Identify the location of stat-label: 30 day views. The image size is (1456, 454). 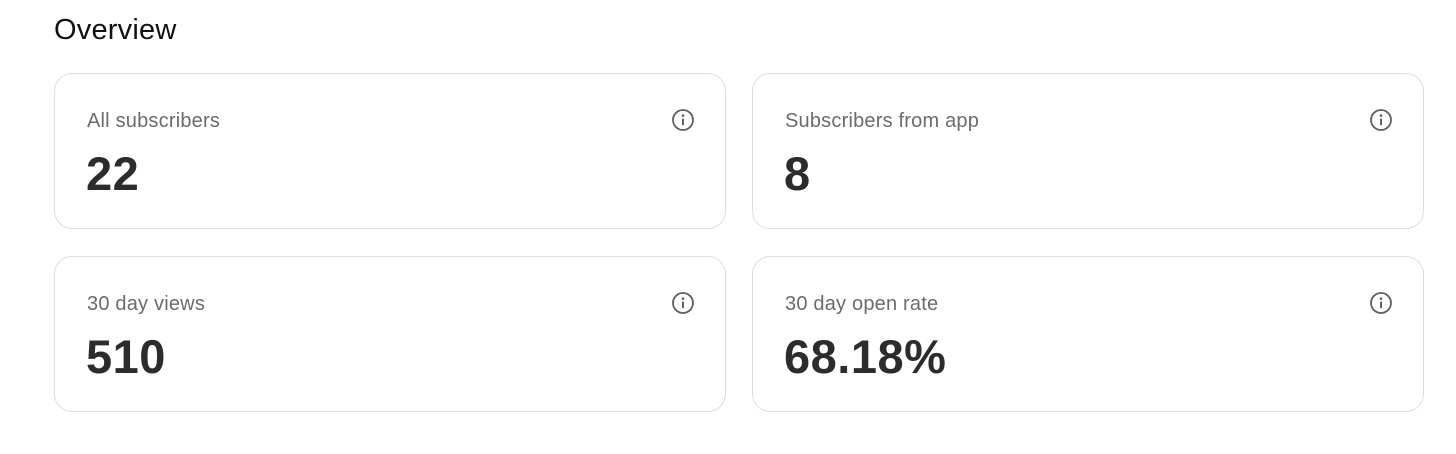
(146, 304).